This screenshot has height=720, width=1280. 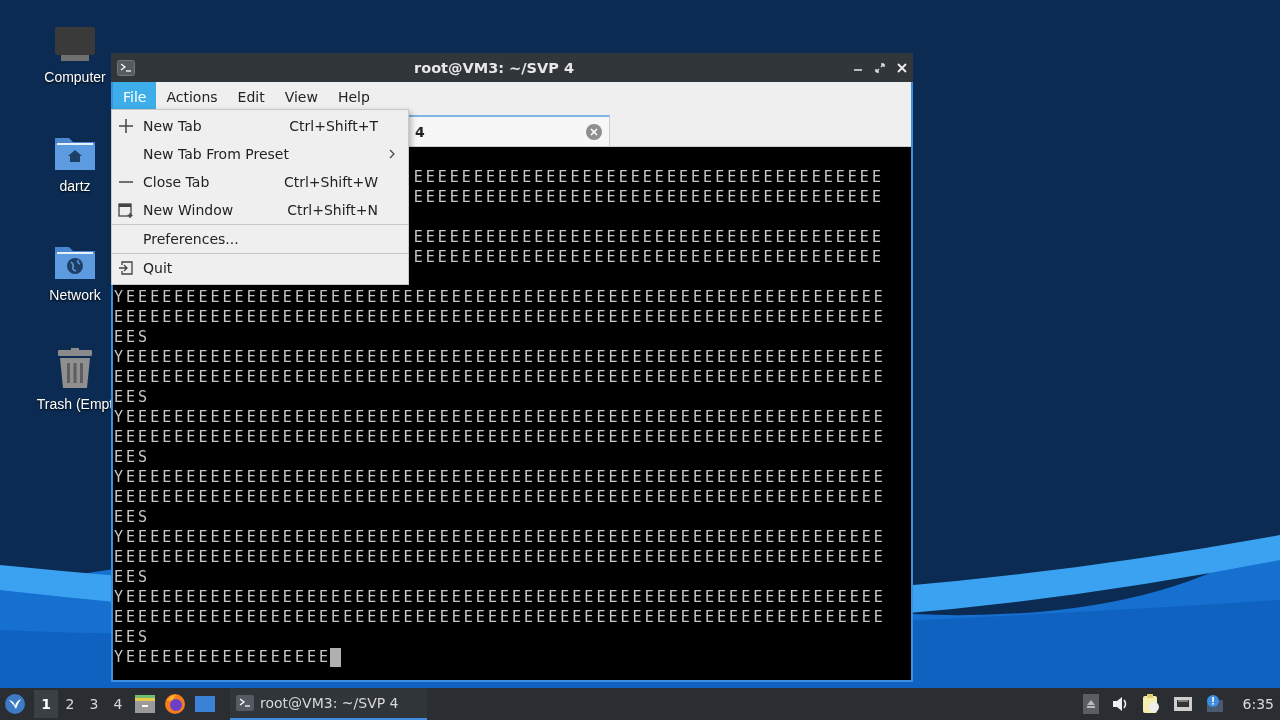 I want to click on window-title: root@VM3: ~/SVP 4, so click(x=494, y=67).